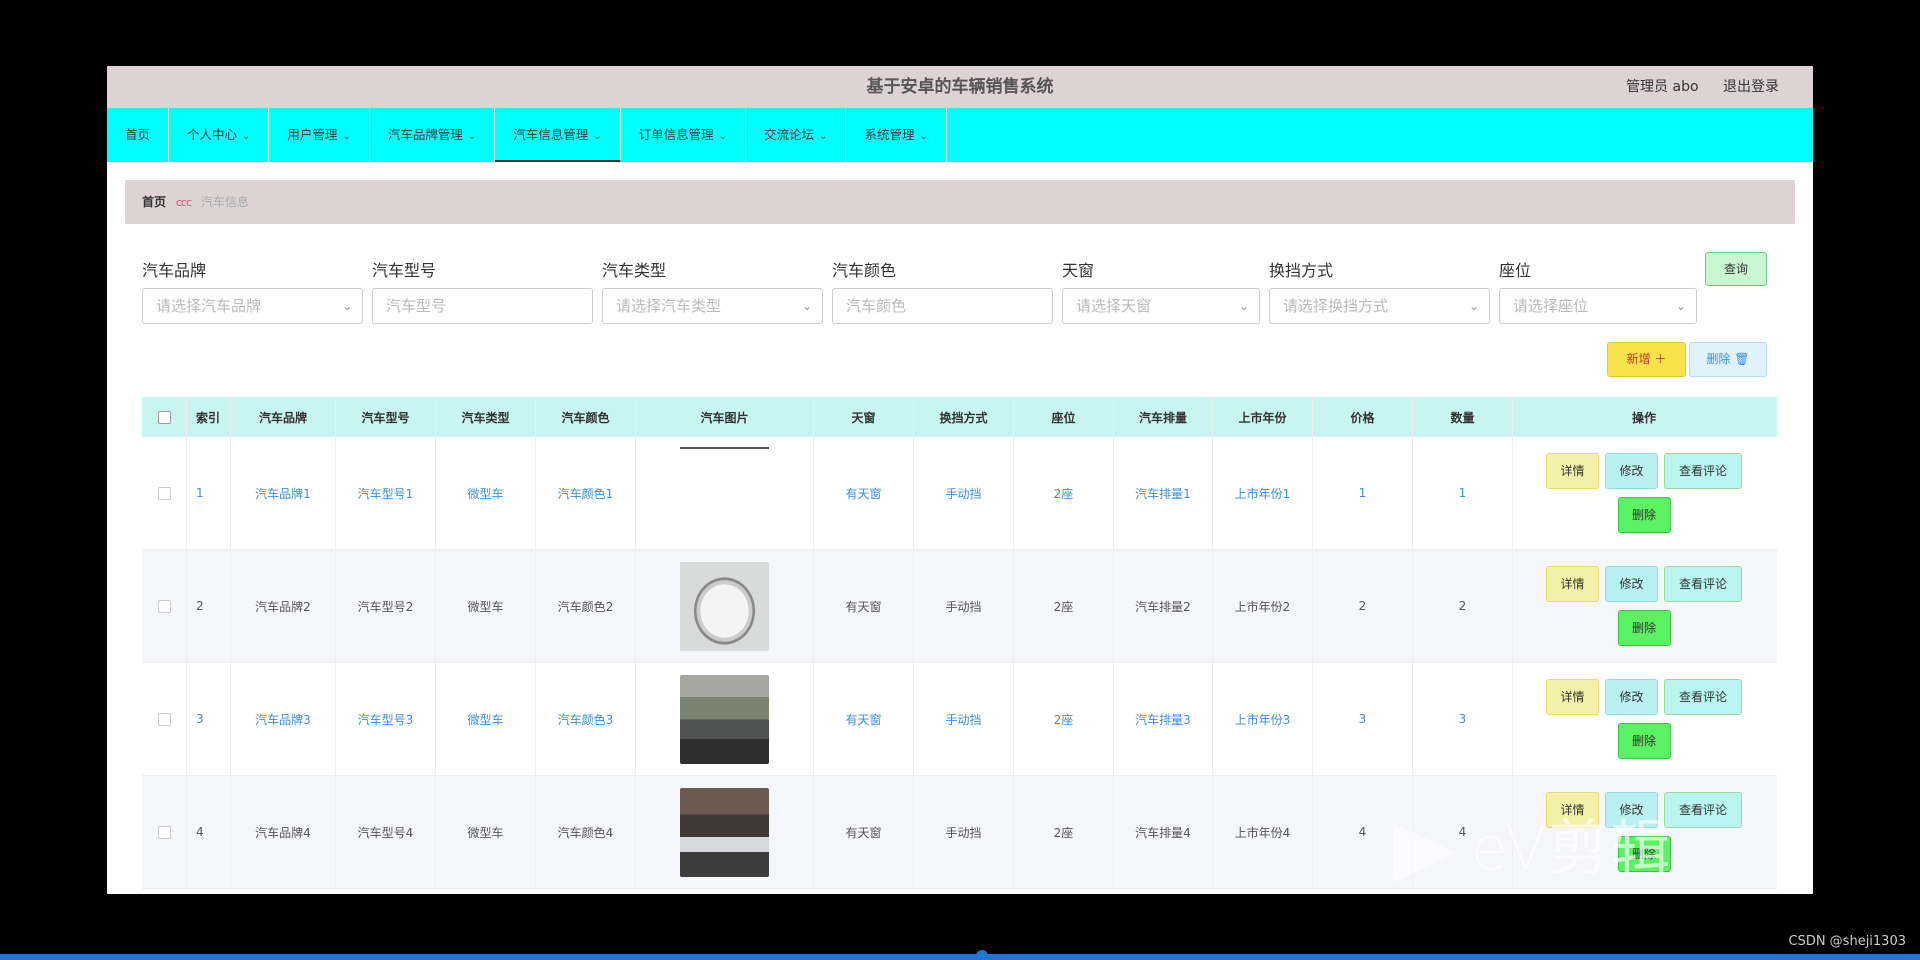 Image resolution: width=1920 pixels, height=960 pixels. What do you see at coordinates (1463, 493) in the screenshot?
I see `qty-cell: 1` at bounding box center [1463, 493].